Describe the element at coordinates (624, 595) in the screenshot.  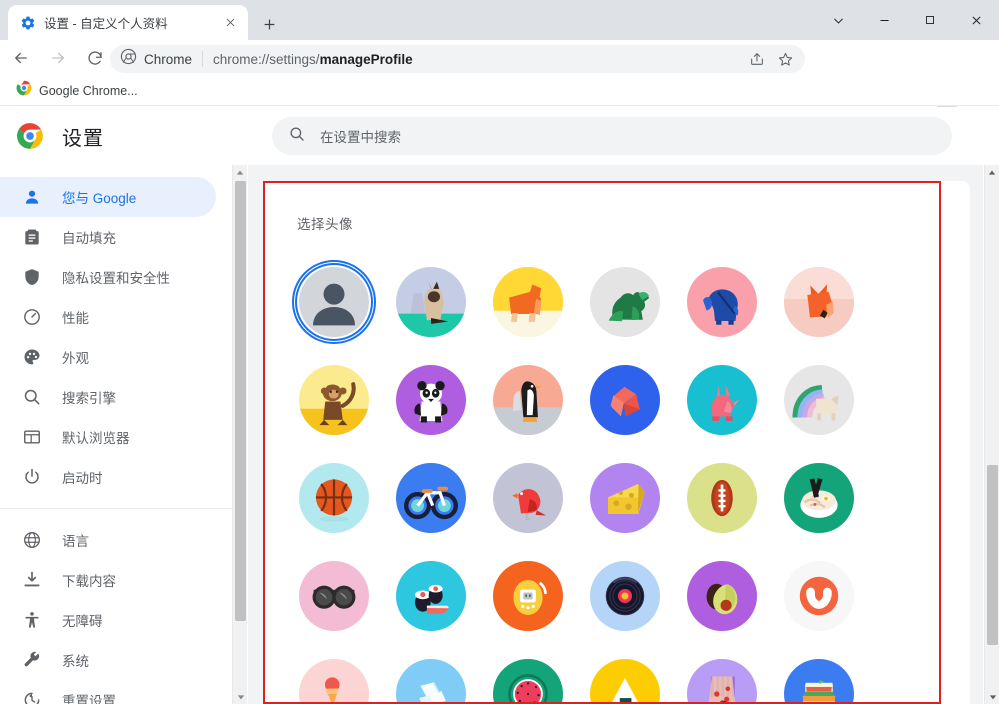
I see `avatar-option-vinyl-record` at that location.